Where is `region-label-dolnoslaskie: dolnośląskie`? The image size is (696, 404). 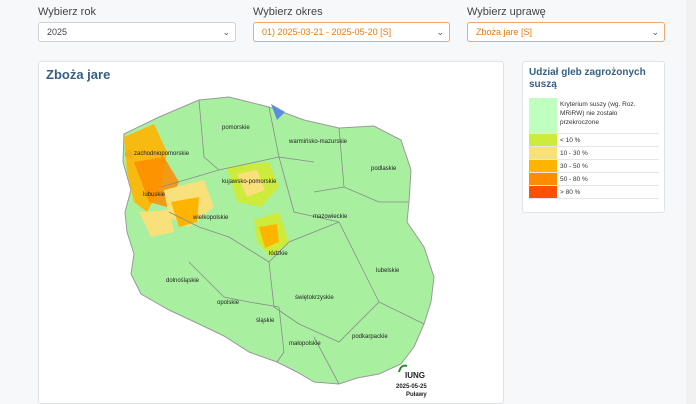
region-label-dolnoslaskie: dolnośląskie is located at coordinates (183, 281).